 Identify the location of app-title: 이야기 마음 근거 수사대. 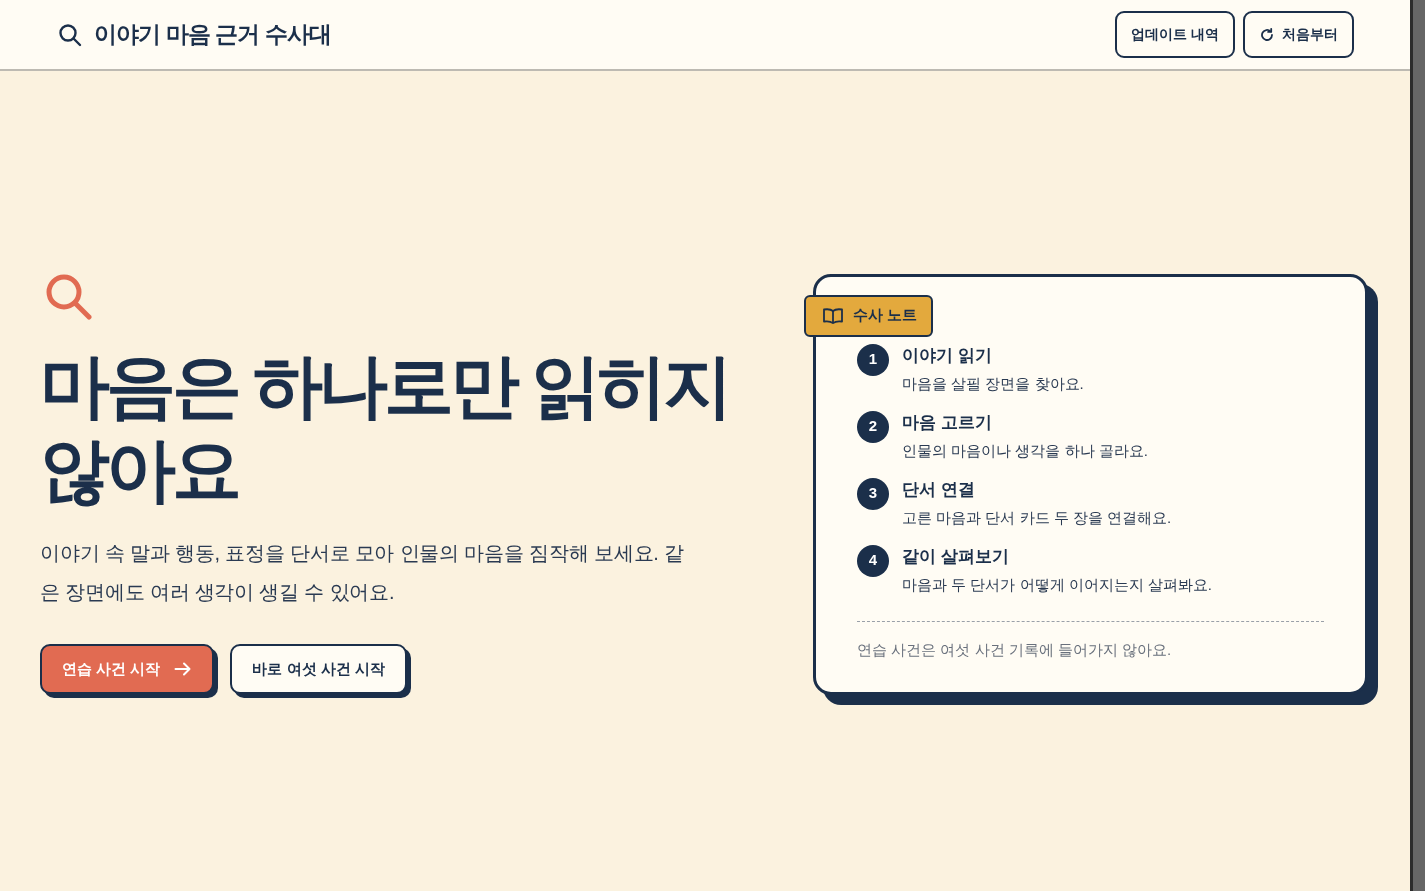
(213, 35).